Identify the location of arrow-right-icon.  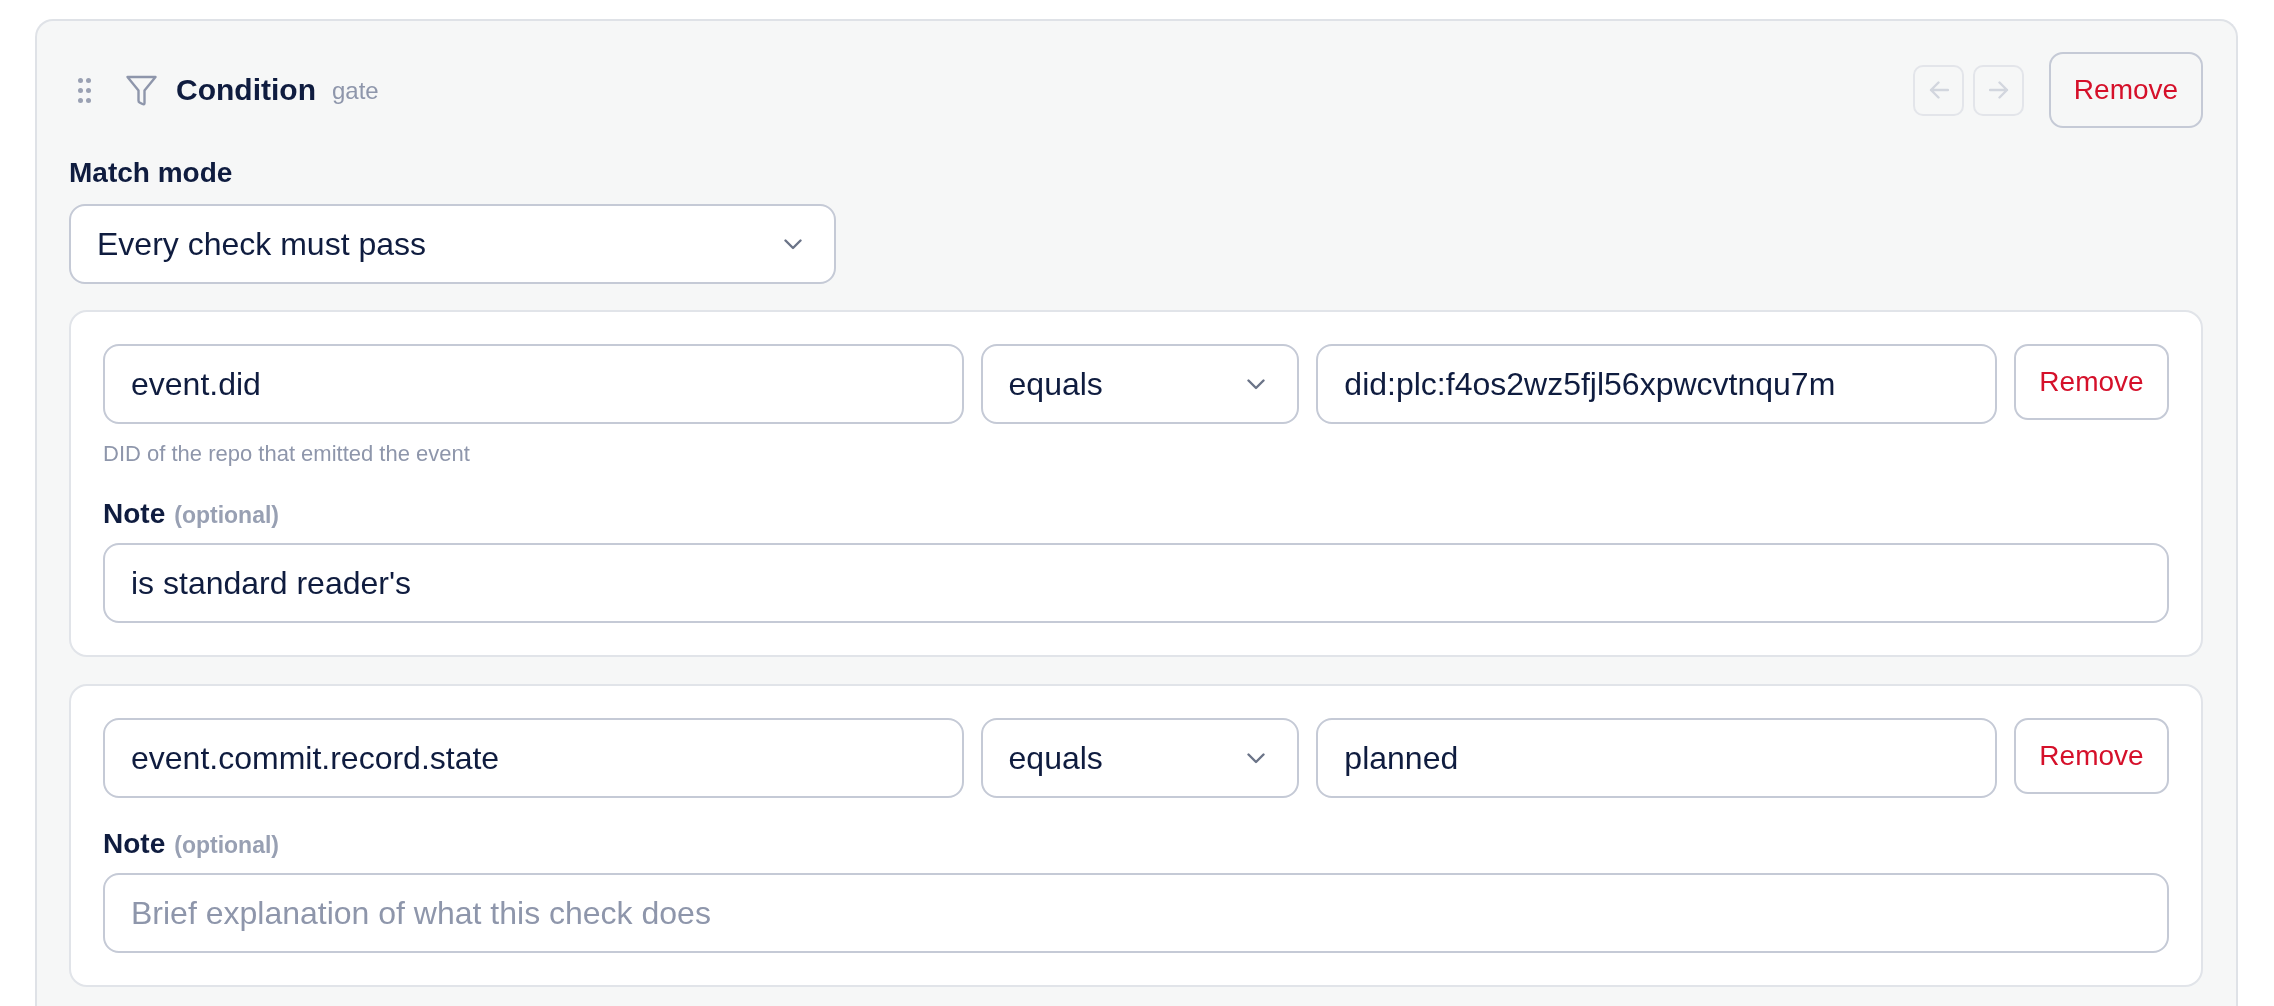
(1998, 90).